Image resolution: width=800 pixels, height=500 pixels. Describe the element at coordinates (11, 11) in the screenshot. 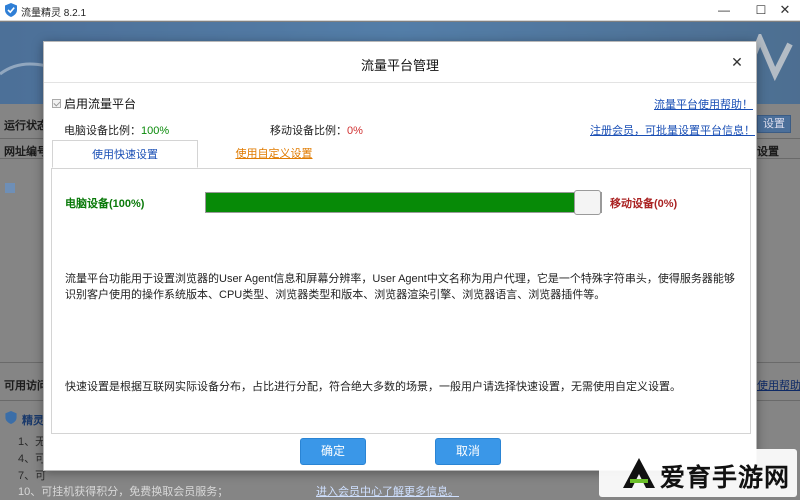

I see `app-shield-icon` at that location.